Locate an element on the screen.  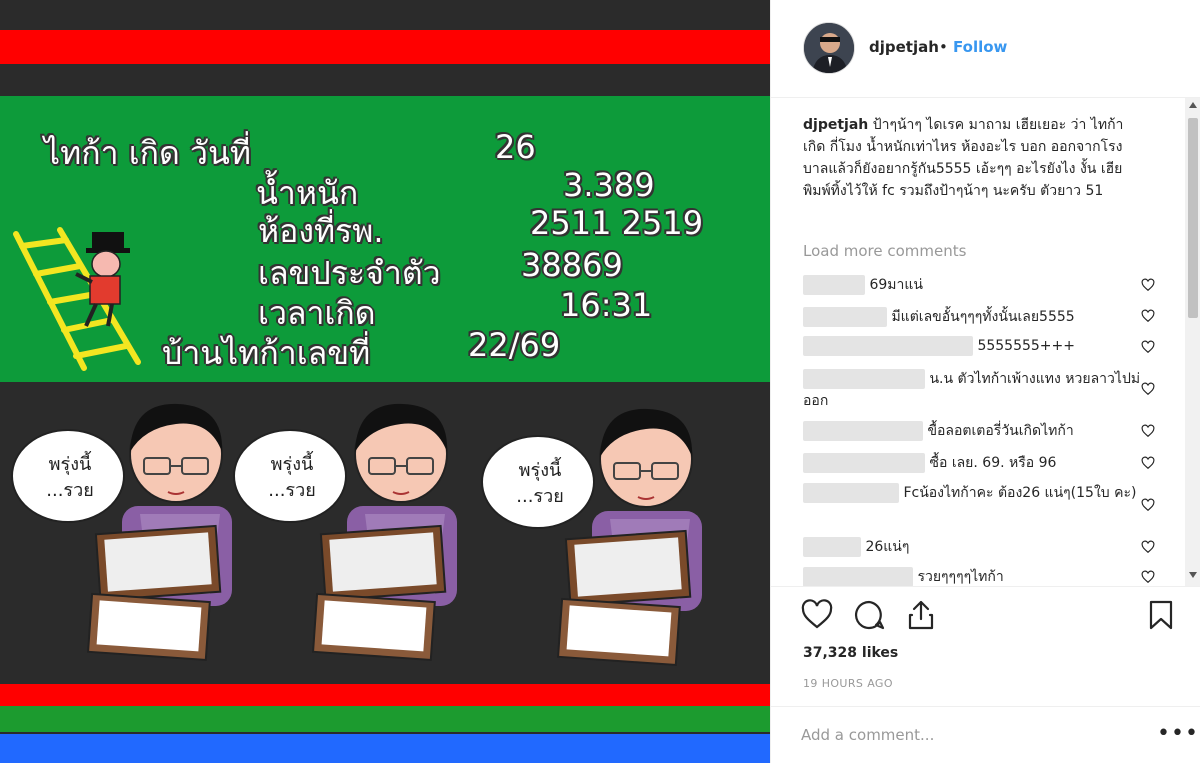
share-icon is located at coordinates (921, 615).